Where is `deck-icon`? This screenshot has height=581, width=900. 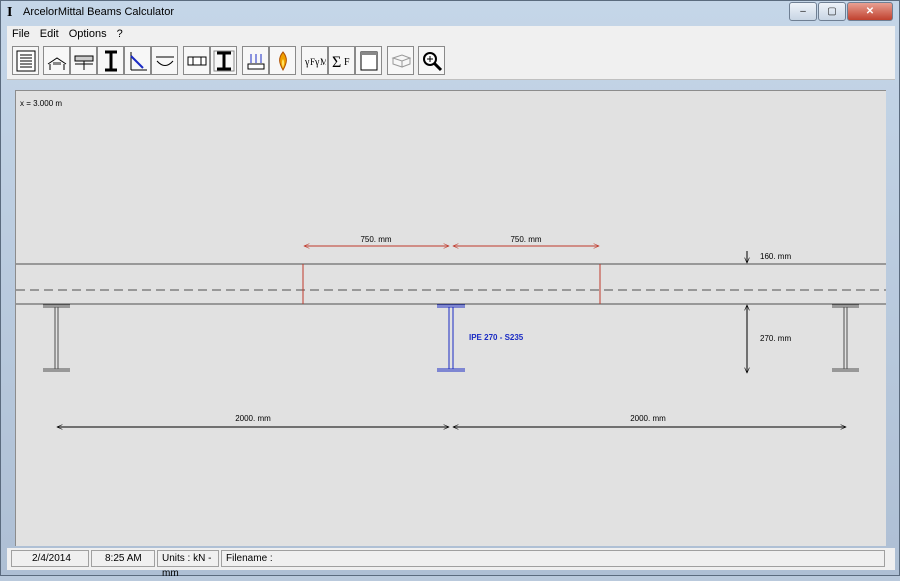
deck-icon is located at coordinates (83, 62).